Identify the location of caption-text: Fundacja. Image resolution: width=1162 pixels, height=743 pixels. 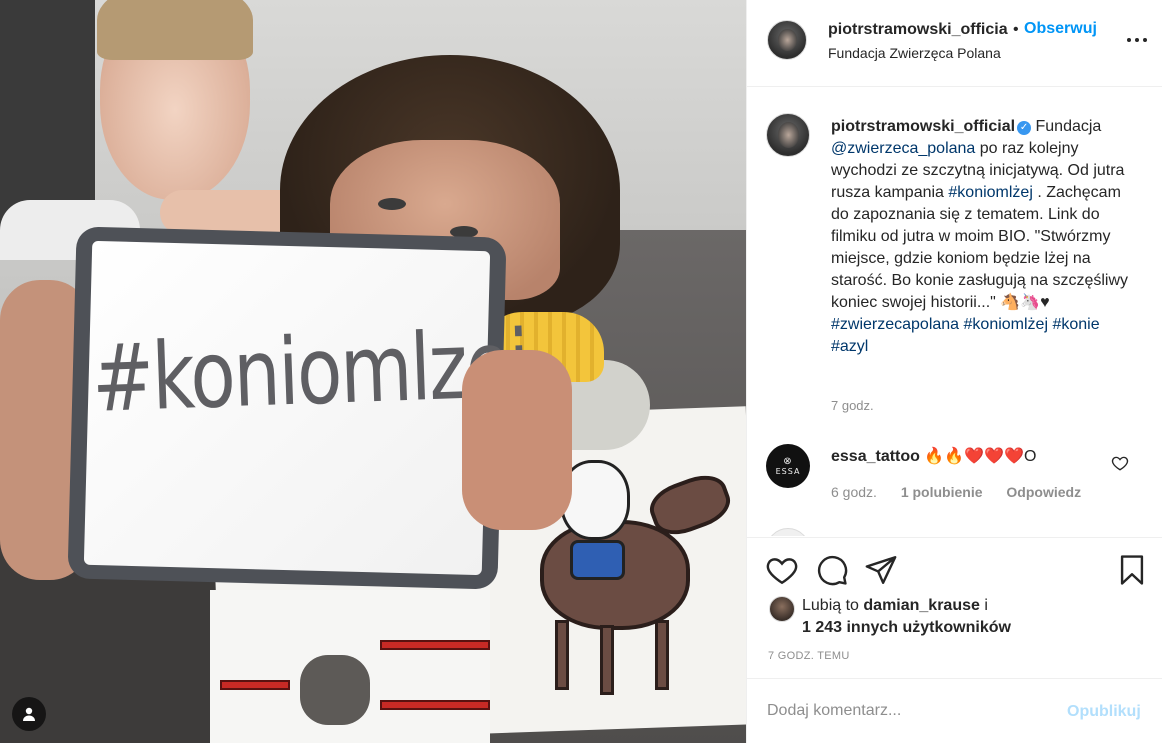
(1066, 126).